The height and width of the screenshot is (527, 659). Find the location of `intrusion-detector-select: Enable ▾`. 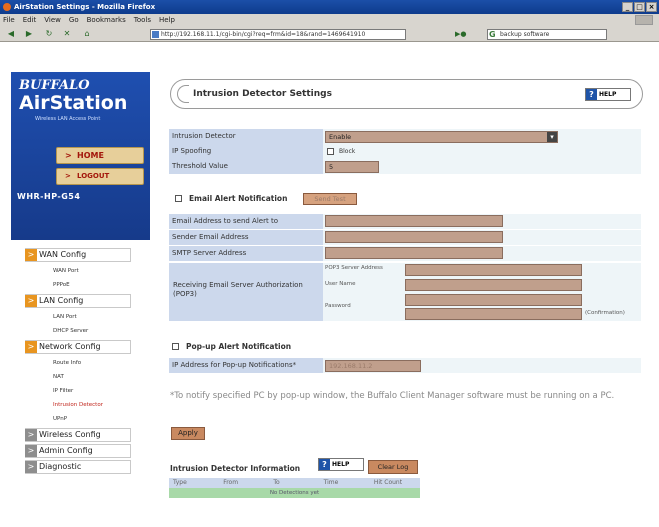

intrusion-detector-select: Enable ▾ is located at coordinates (441, 137).